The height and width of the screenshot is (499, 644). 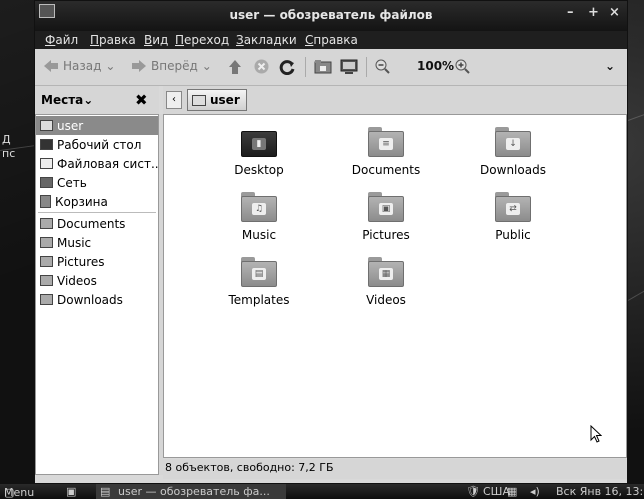 I want to click on desktop-icon, so click(x=46, y=144).